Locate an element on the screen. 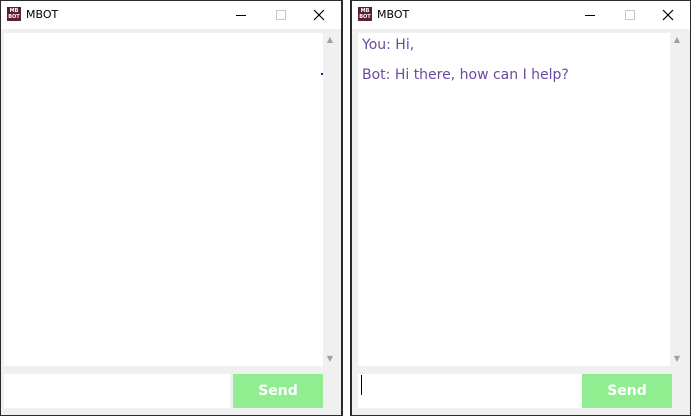  chat-message: You: Hi, is located at coordinates (388, 45).